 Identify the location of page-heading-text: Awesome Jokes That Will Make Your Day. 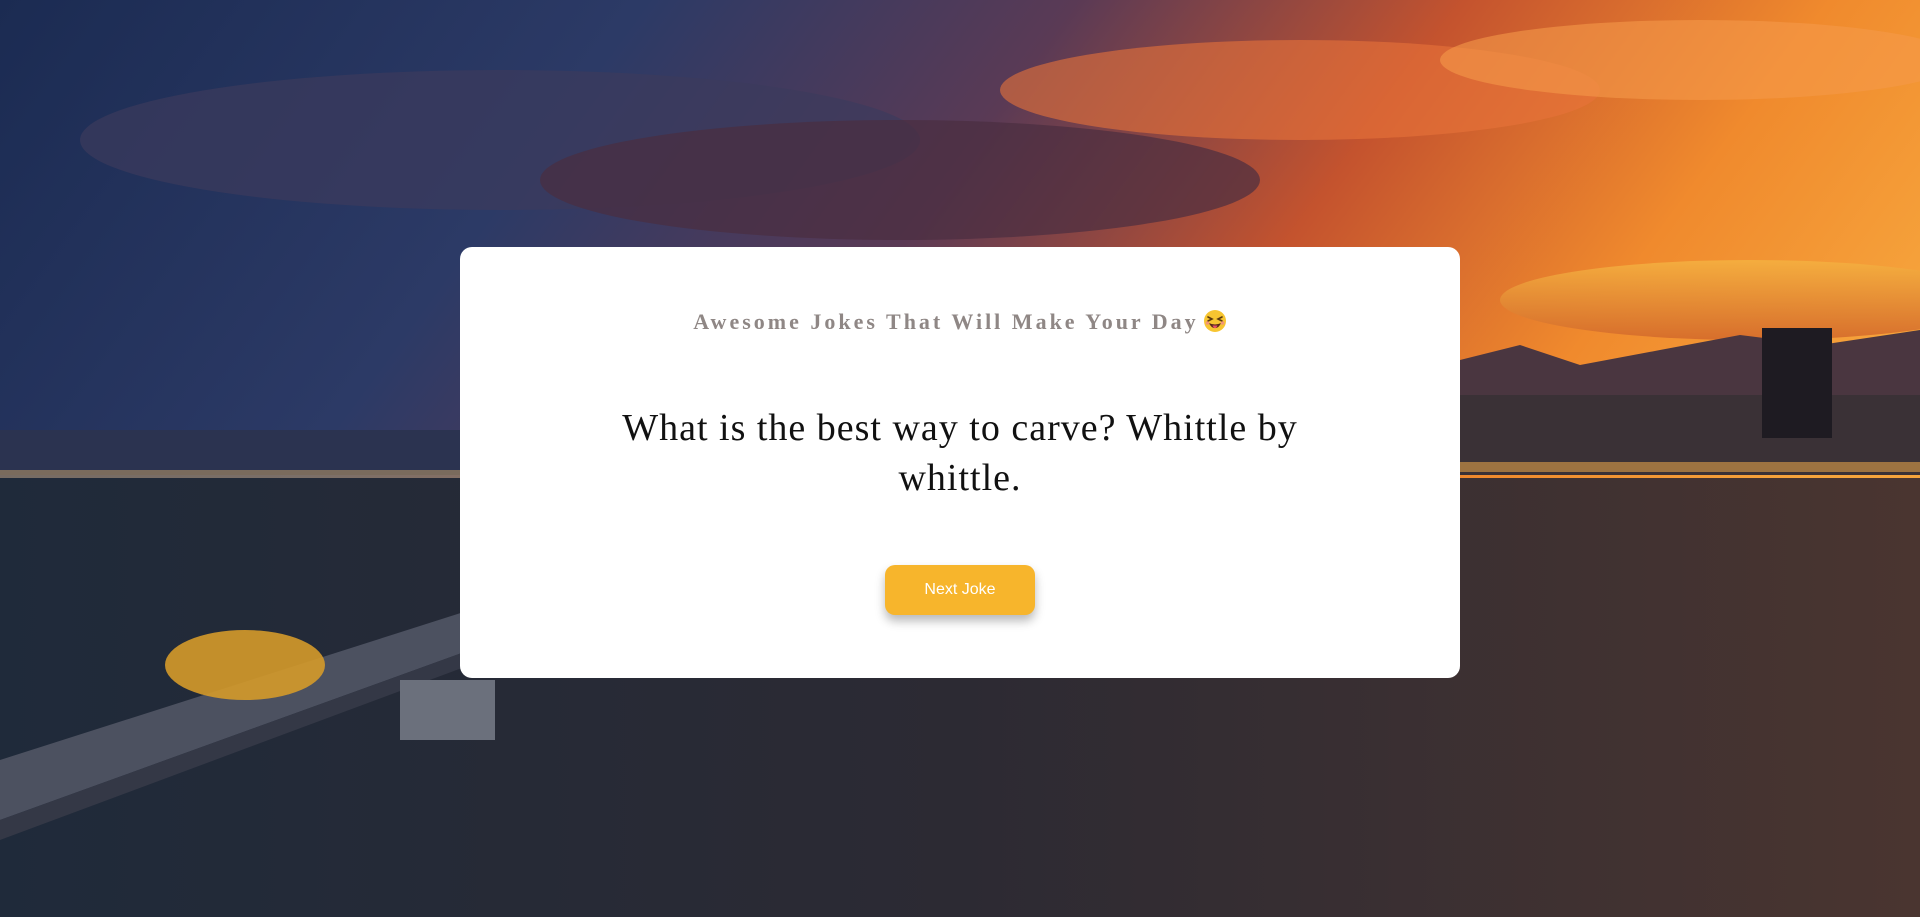
(946, 321).